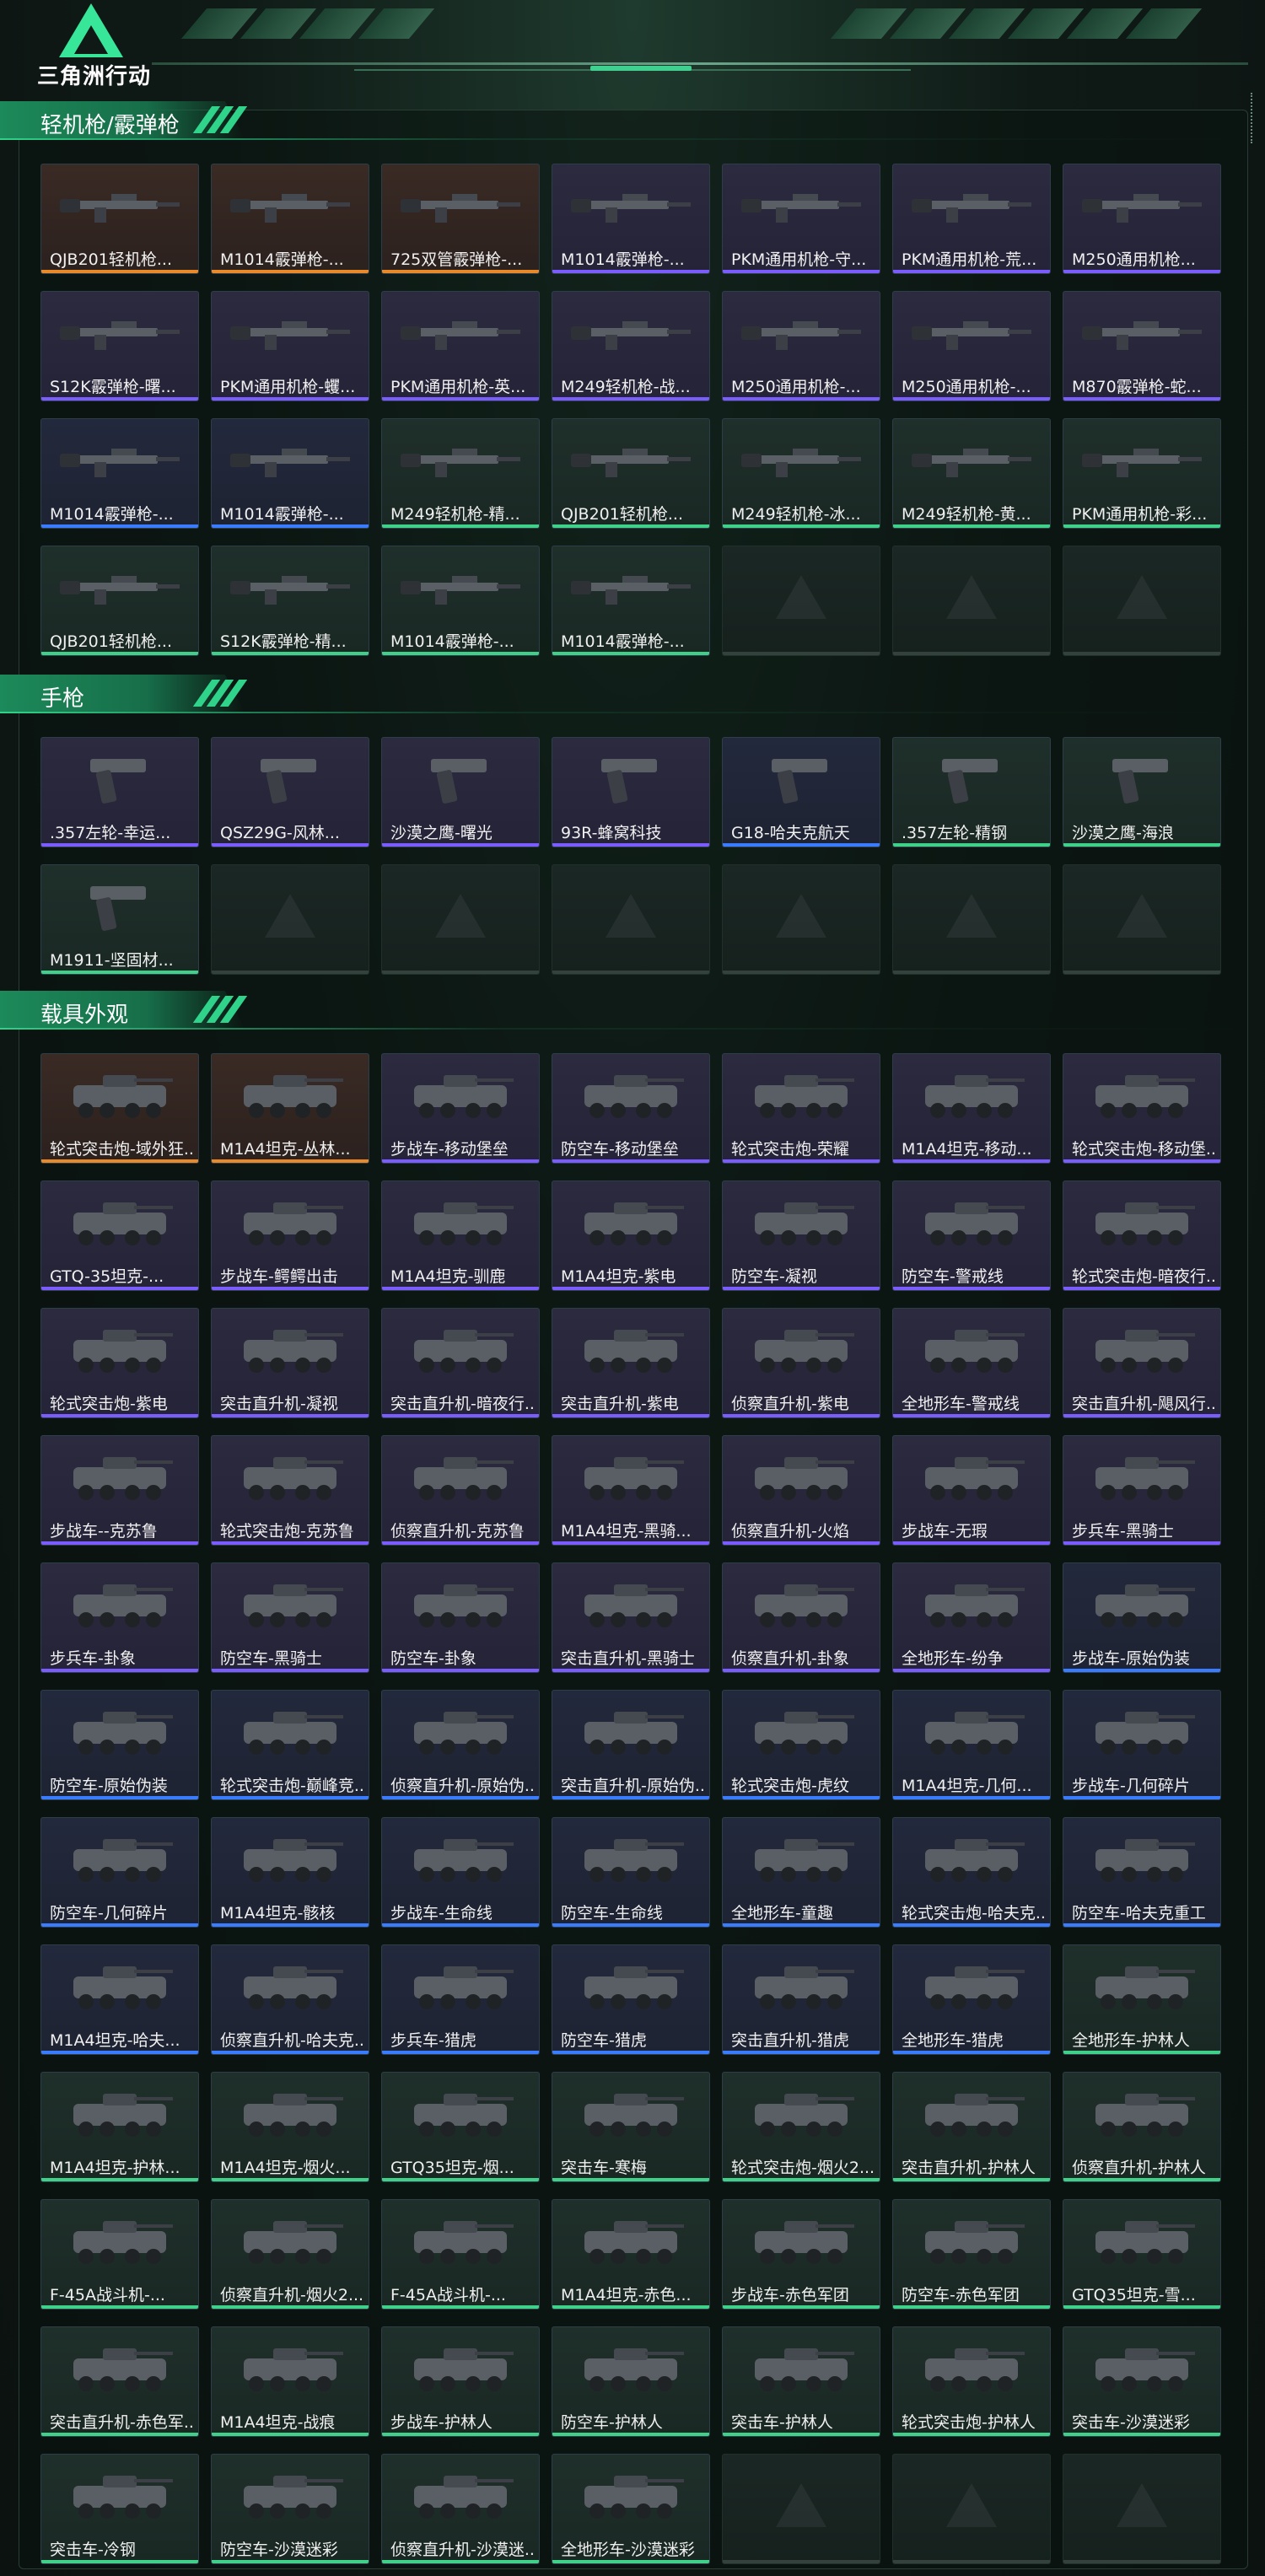 This screenshot has height=2576, width=1265. What do you see at coordinates (801, 2381) in the screenshot?
I see `skin-card: 突击车-护林人` at bounding box center [801, 2381].